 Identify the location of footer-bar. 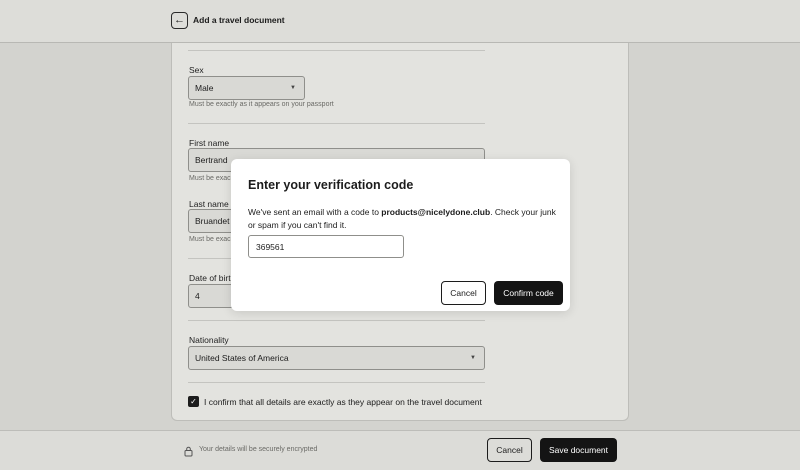
(400, 450).